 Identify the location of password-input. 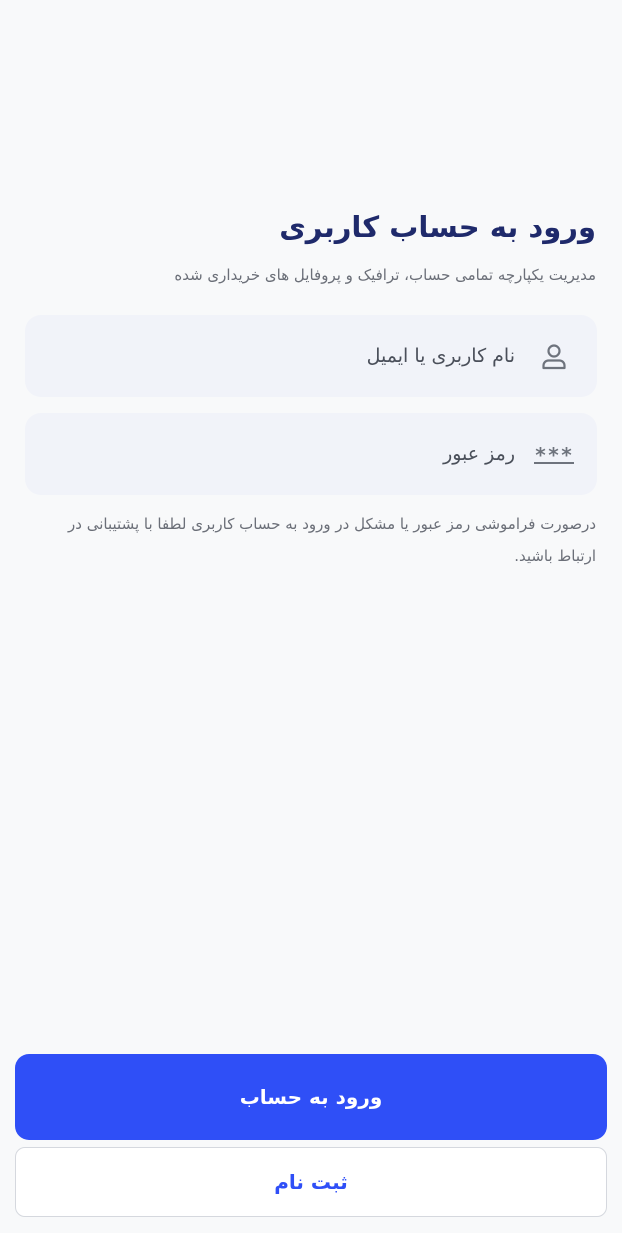
(315, 454).